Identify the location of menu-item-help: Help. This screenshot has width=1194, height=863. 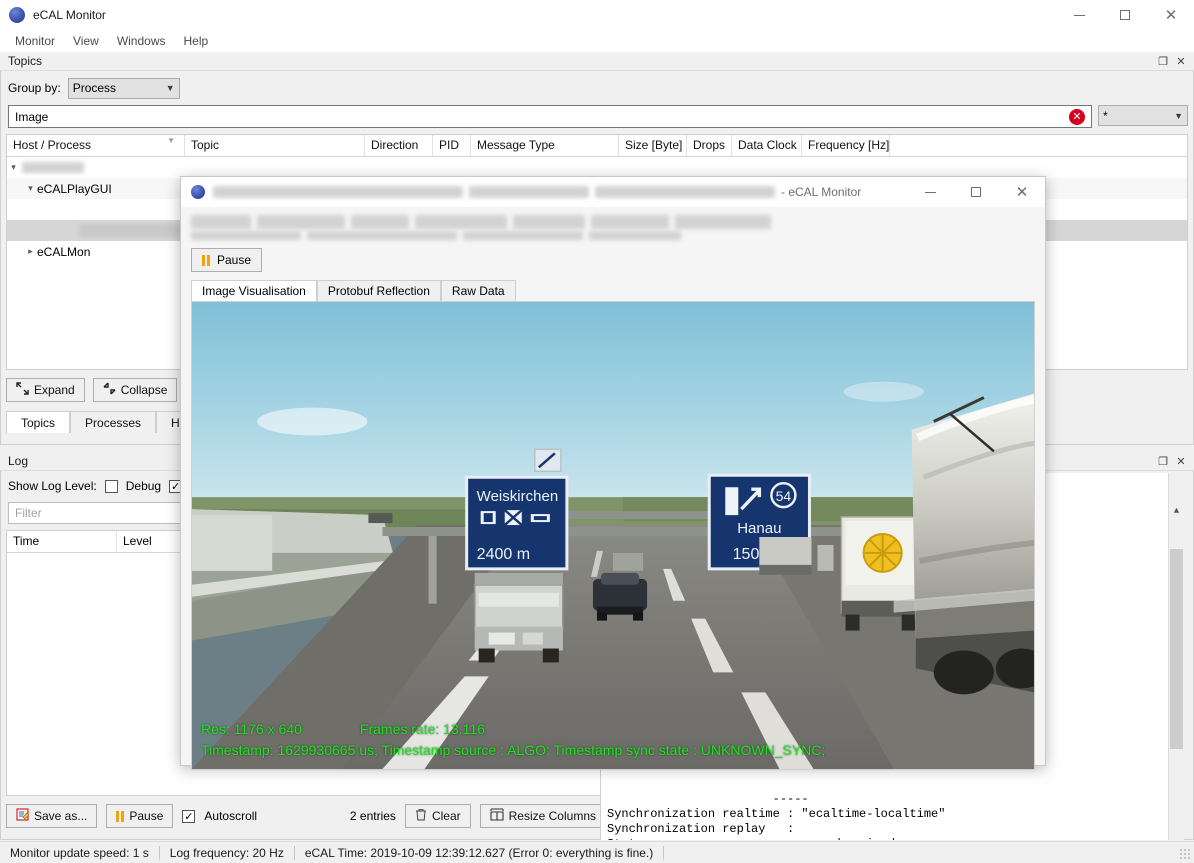
(196, 41).